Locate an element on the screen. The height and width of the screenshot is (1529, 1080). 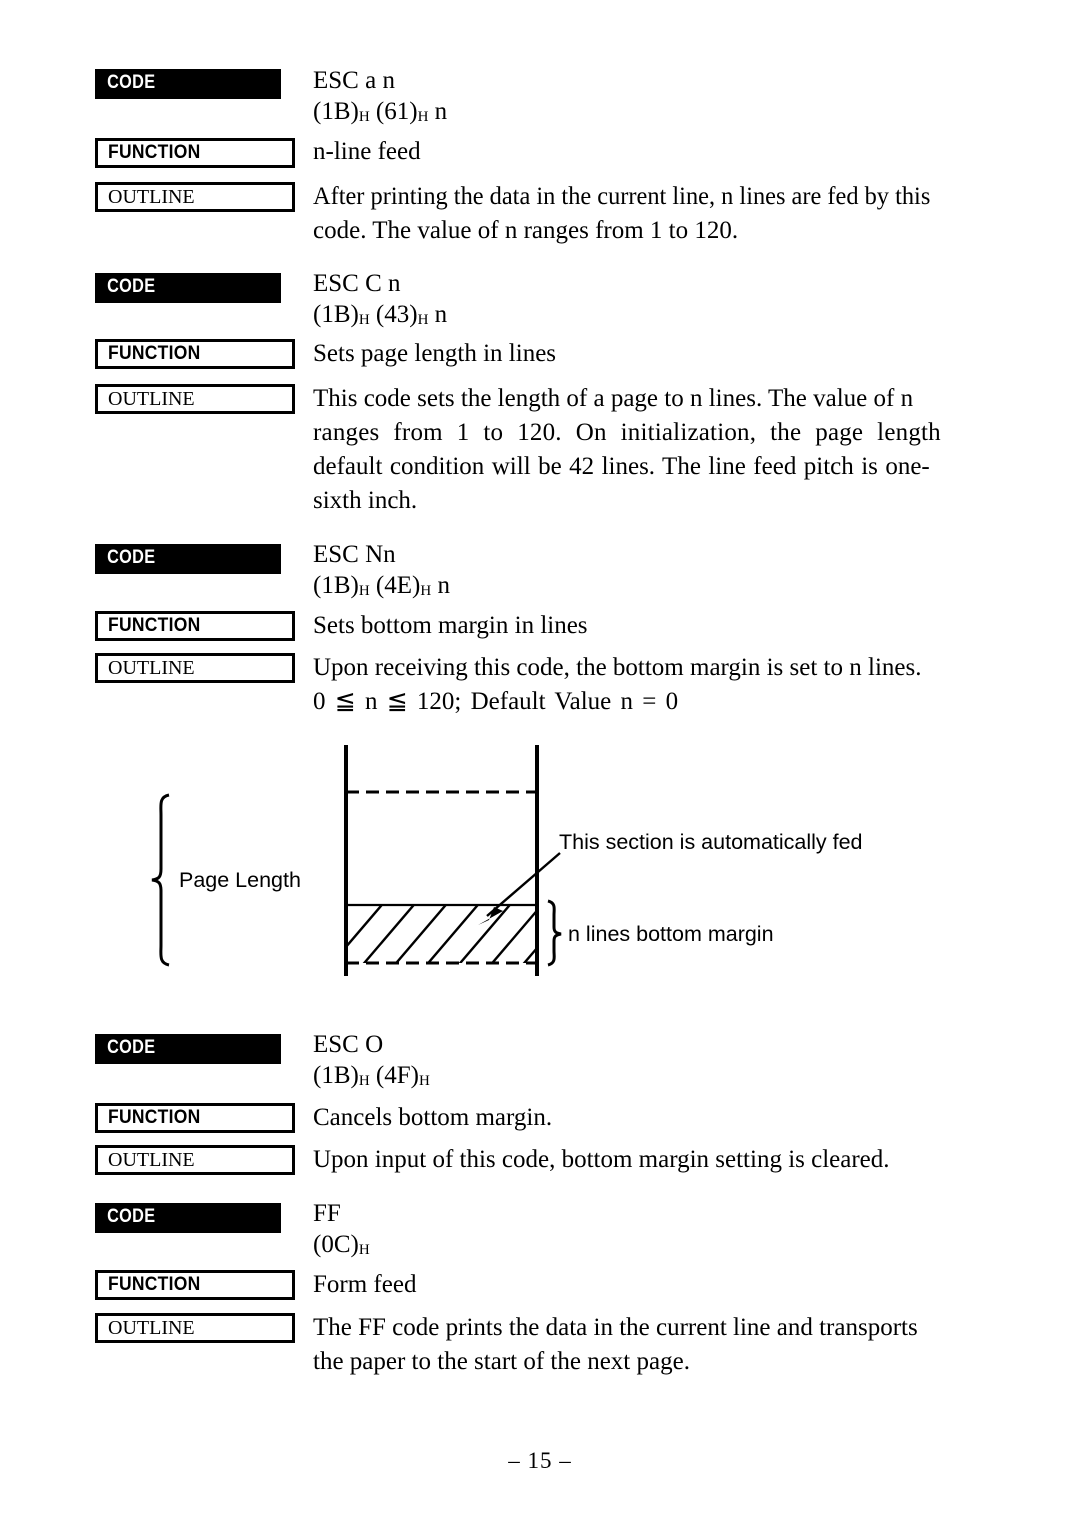
hex-mid: (4E) is located at coordinates (395, 585).